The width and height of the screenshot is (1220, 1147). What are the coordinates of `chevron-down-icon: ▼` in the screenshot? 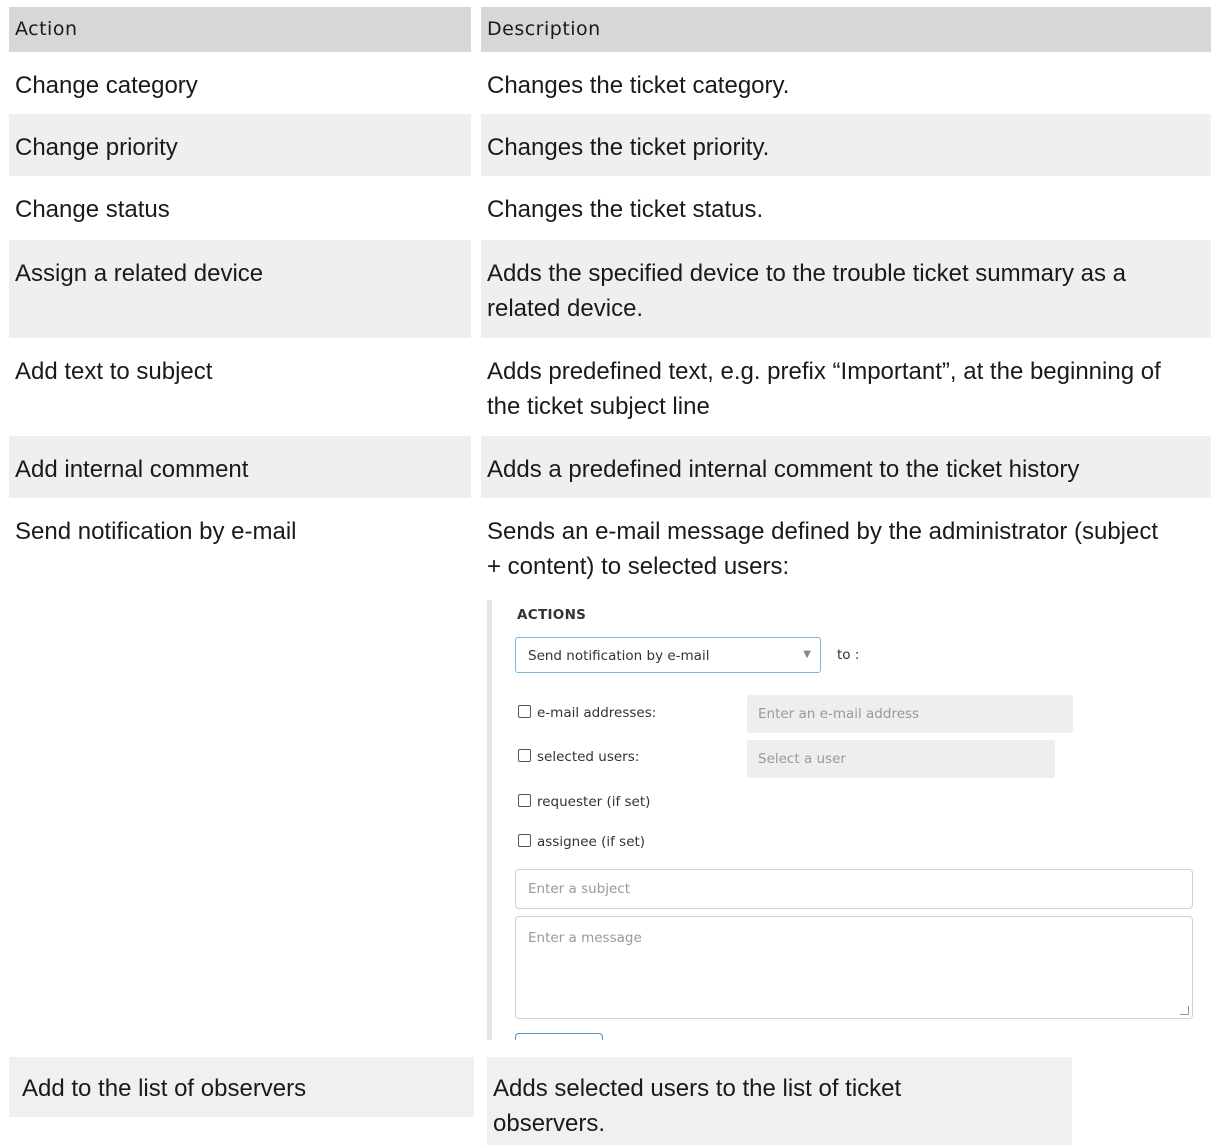 It's located at (807, 654).